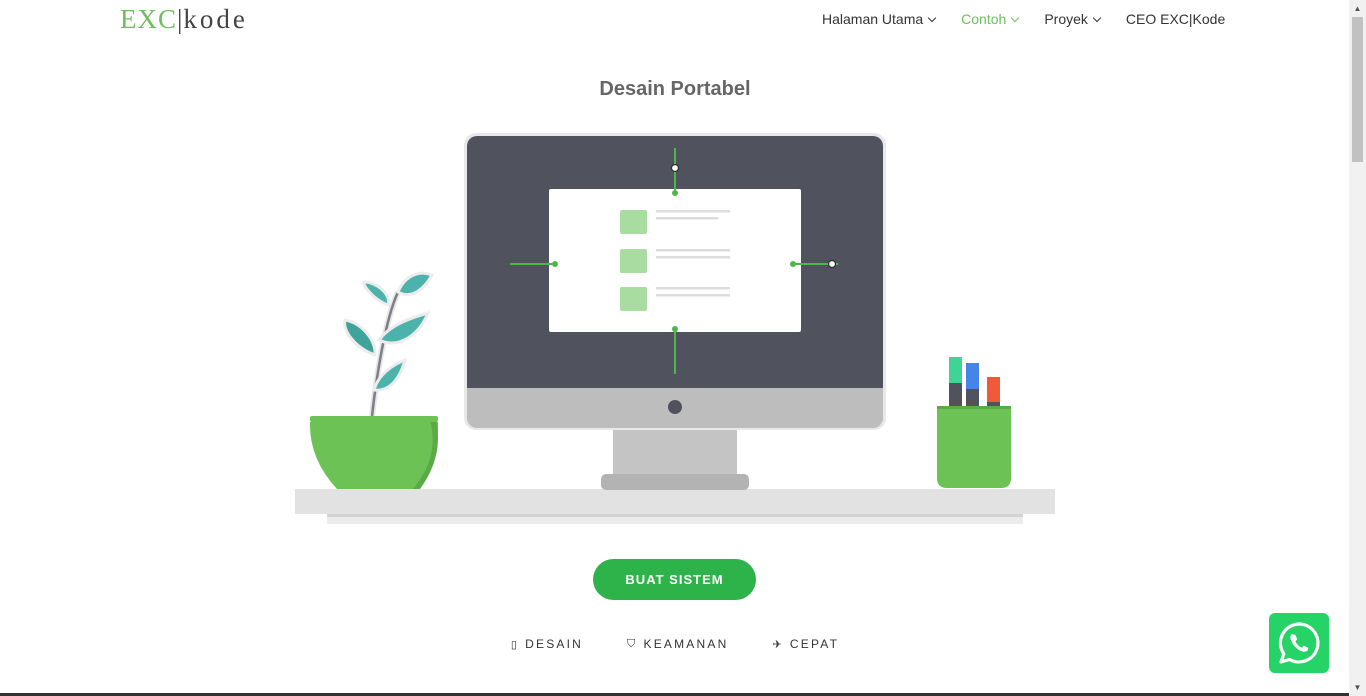  What do you see at coordinates (632, 643) in the screenshot?
I see `shield-icon: ⛉` at bounding box center [632, 643].